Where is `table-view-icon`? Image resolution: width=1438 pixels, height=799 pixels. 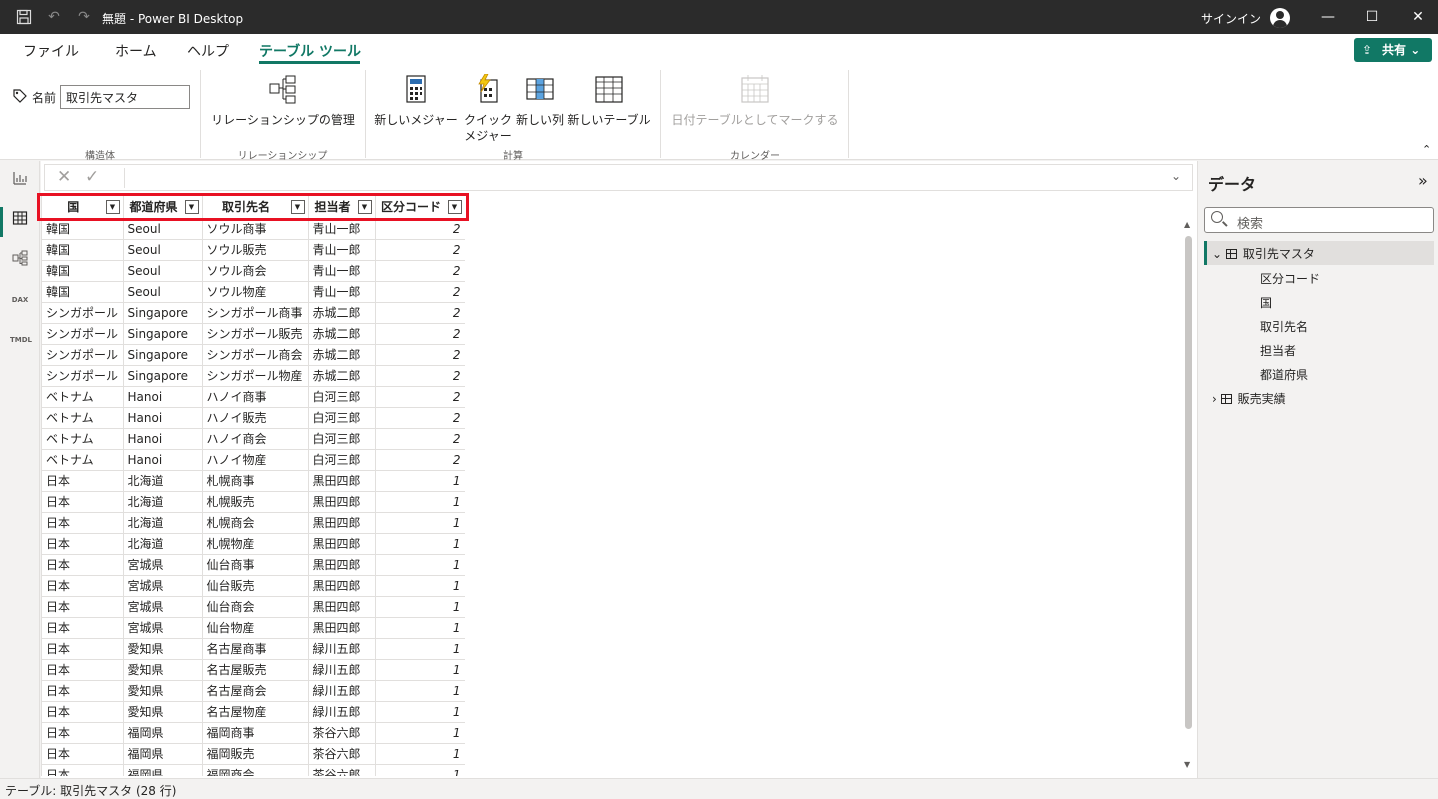
table-view-icon is located at coordinates (20, 220).